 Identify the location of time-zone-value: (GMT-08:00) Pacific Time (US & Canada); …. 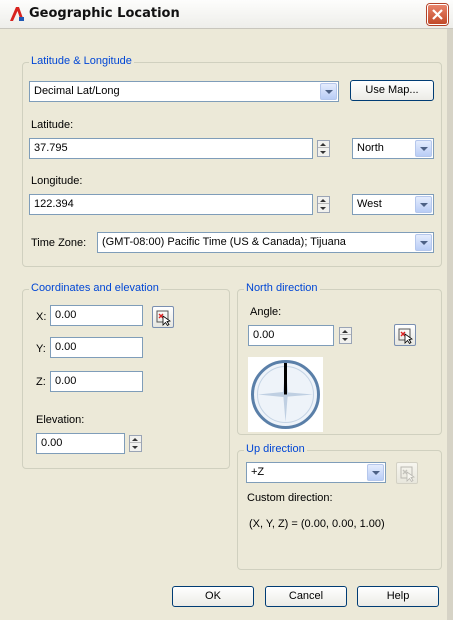
(224, 242).